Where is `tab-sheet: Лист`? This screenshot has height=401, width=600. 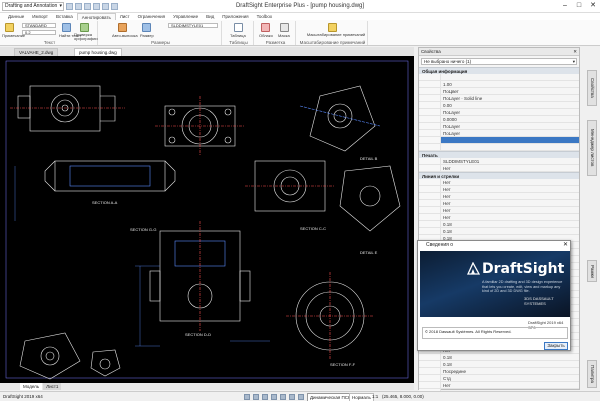 tab-sheet: Лист is located at coordinates (125, 16).